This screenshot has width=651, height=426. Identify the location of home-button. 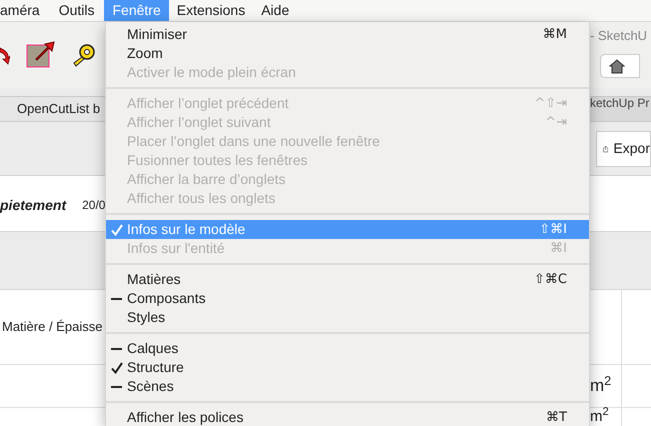
(620, 66).